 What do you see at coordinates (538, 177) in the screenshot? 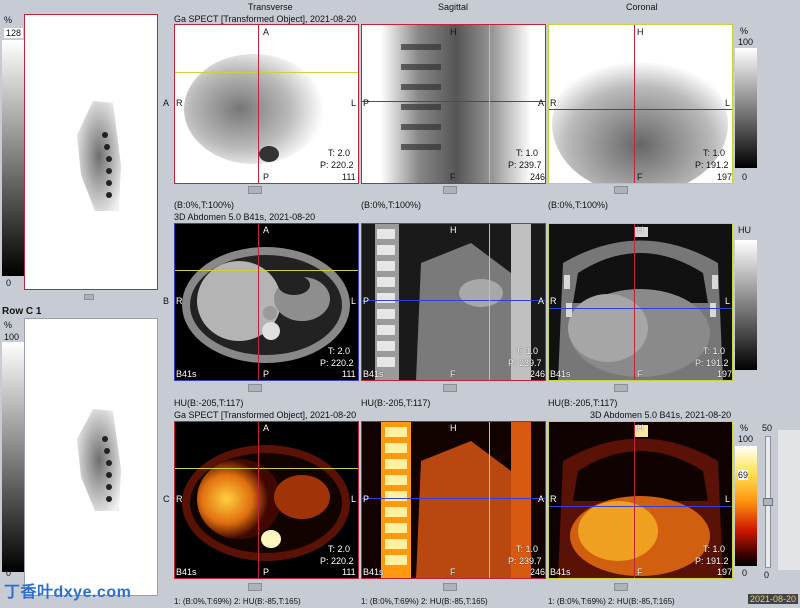
I see `row-a-sag-n: 246` at bounding box center [538, 177].